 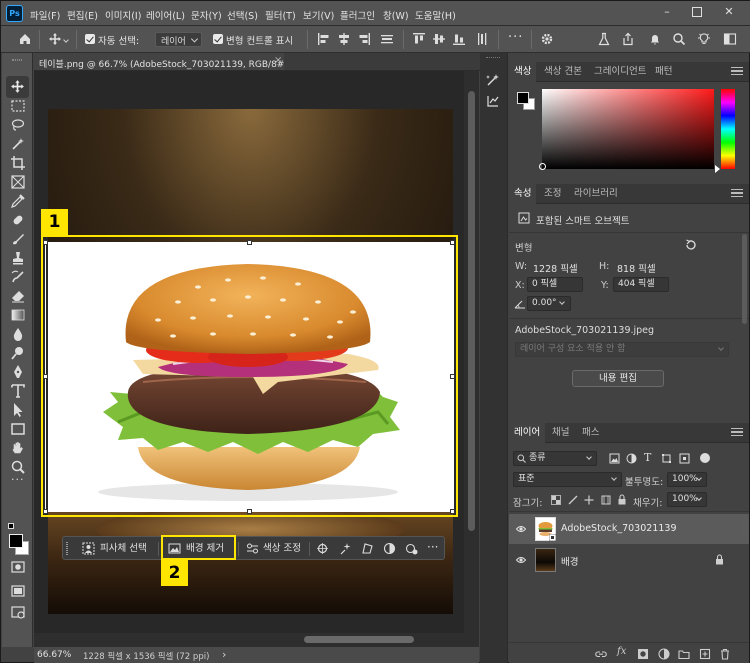 I want to click on gear-icon, so click(x=547, y=39).